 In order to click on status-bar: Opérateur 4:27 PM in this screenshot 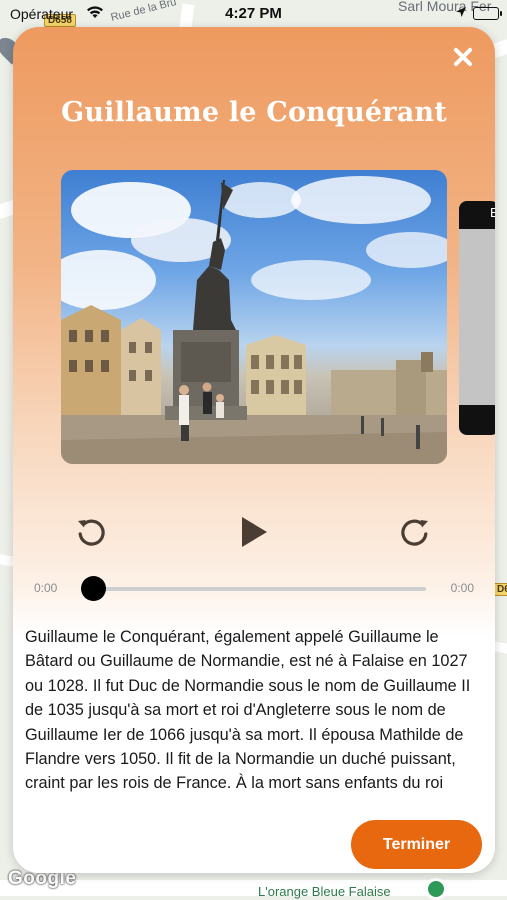, I will do `click(253, 14)`.